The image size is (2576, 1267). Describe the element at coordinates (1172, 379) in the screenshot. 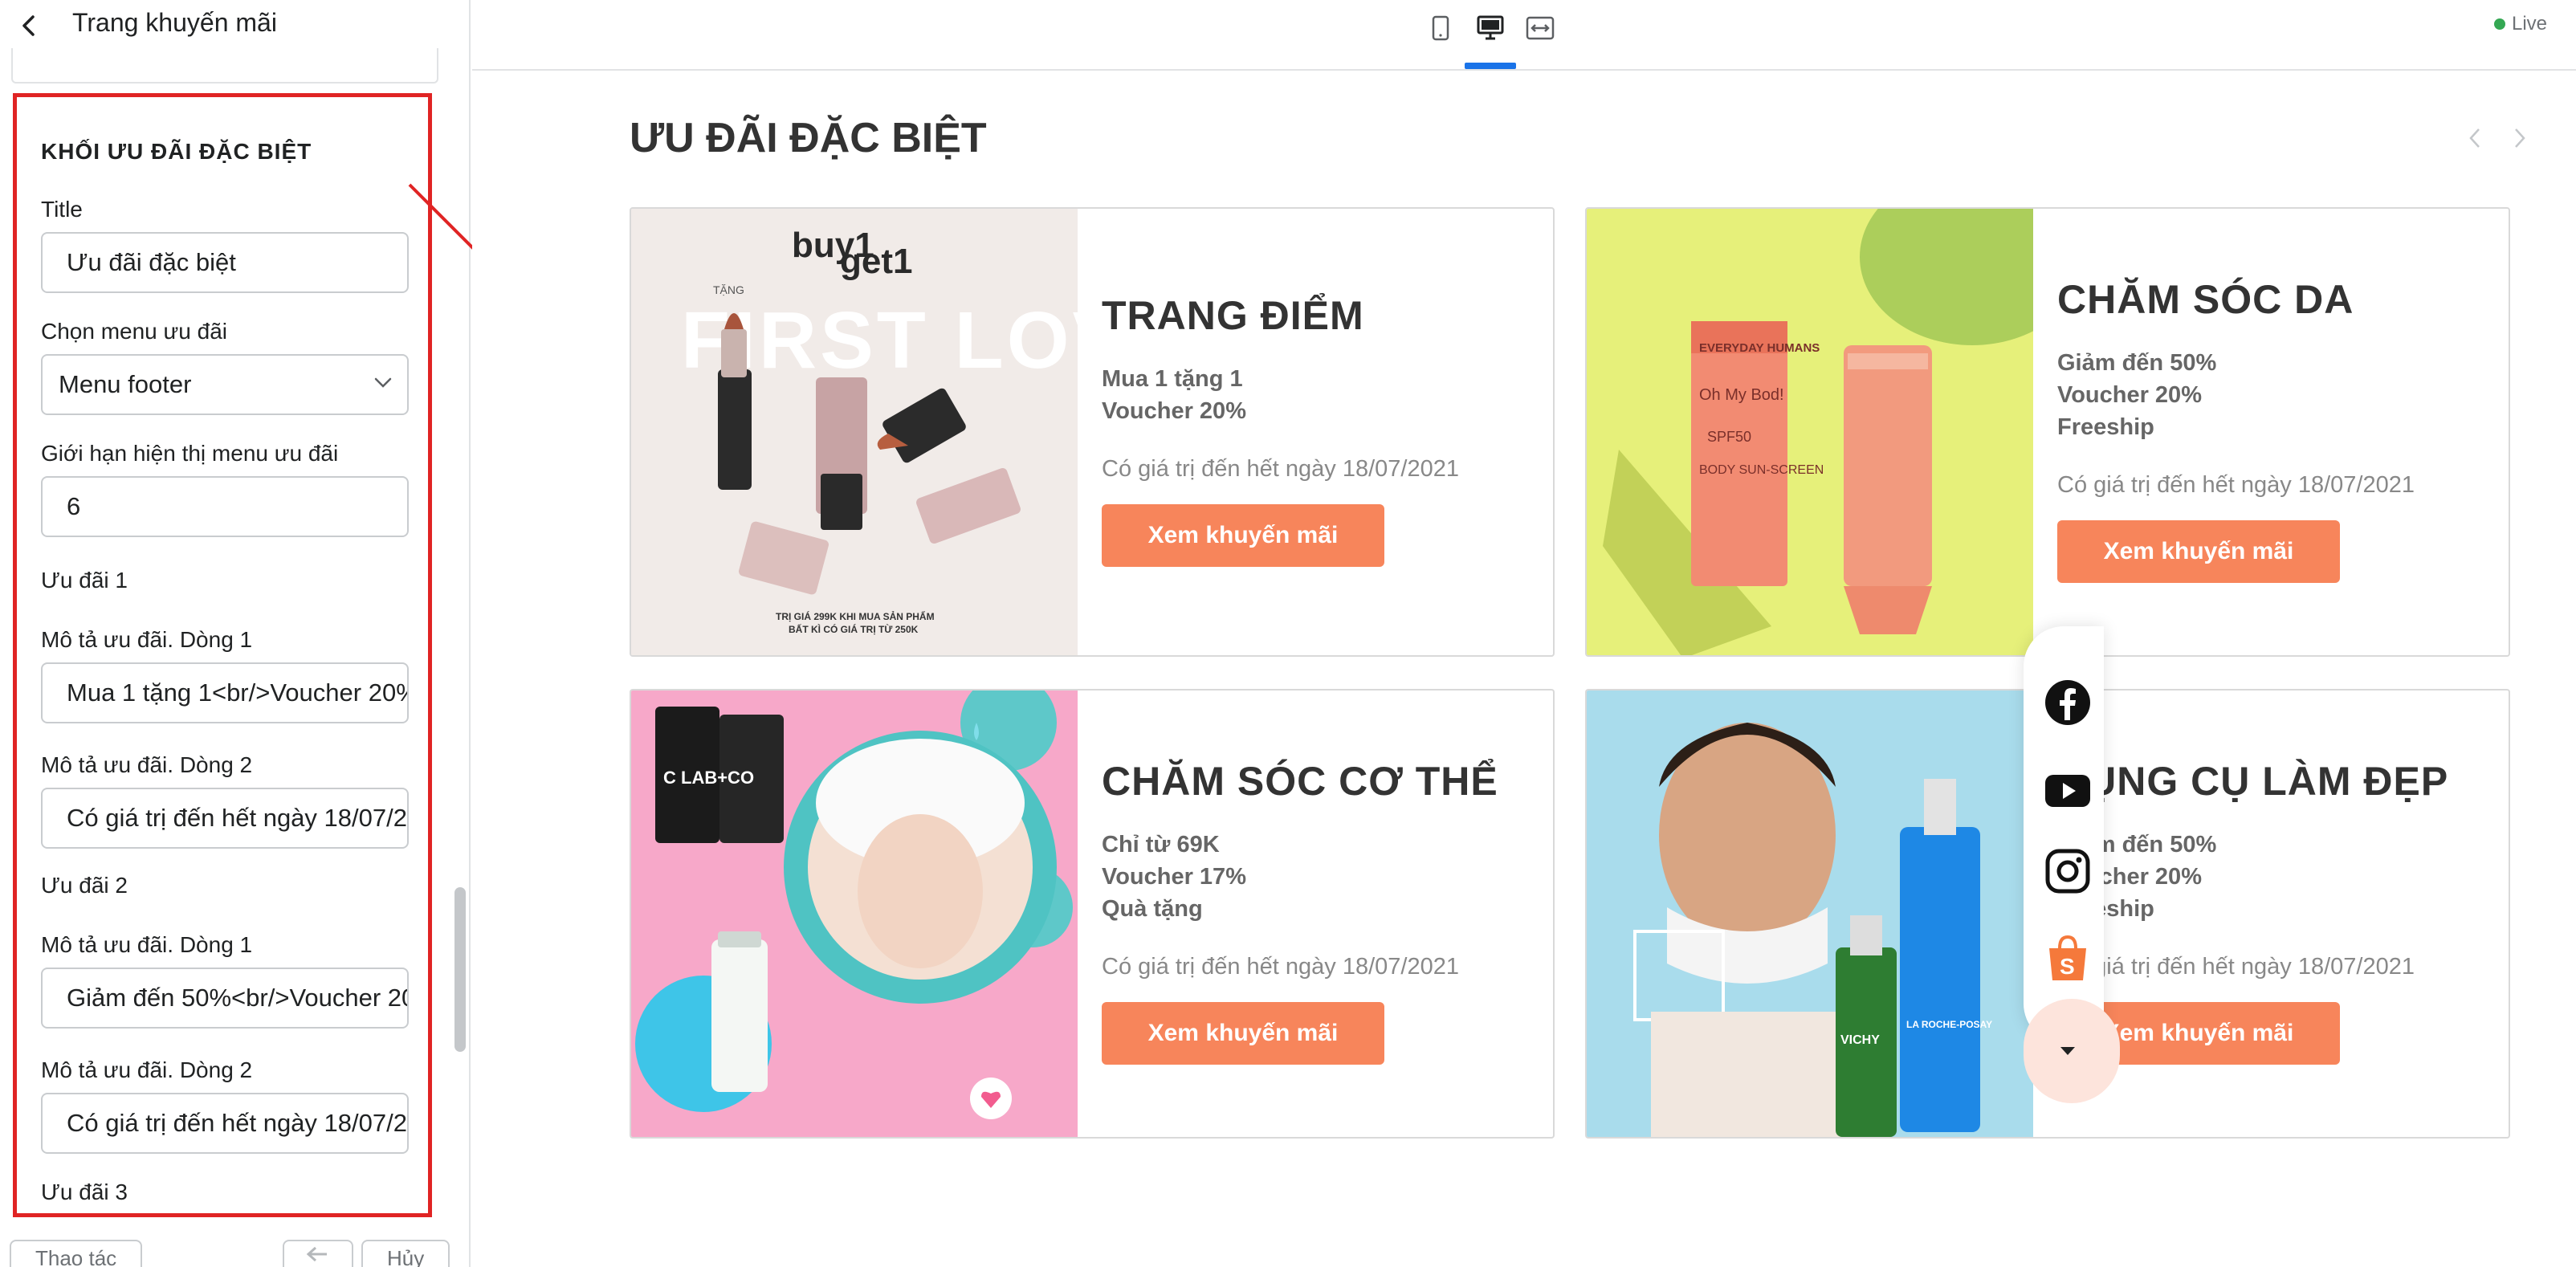

I see `offer-card-line: Mua 1 tặng 1` at that location.